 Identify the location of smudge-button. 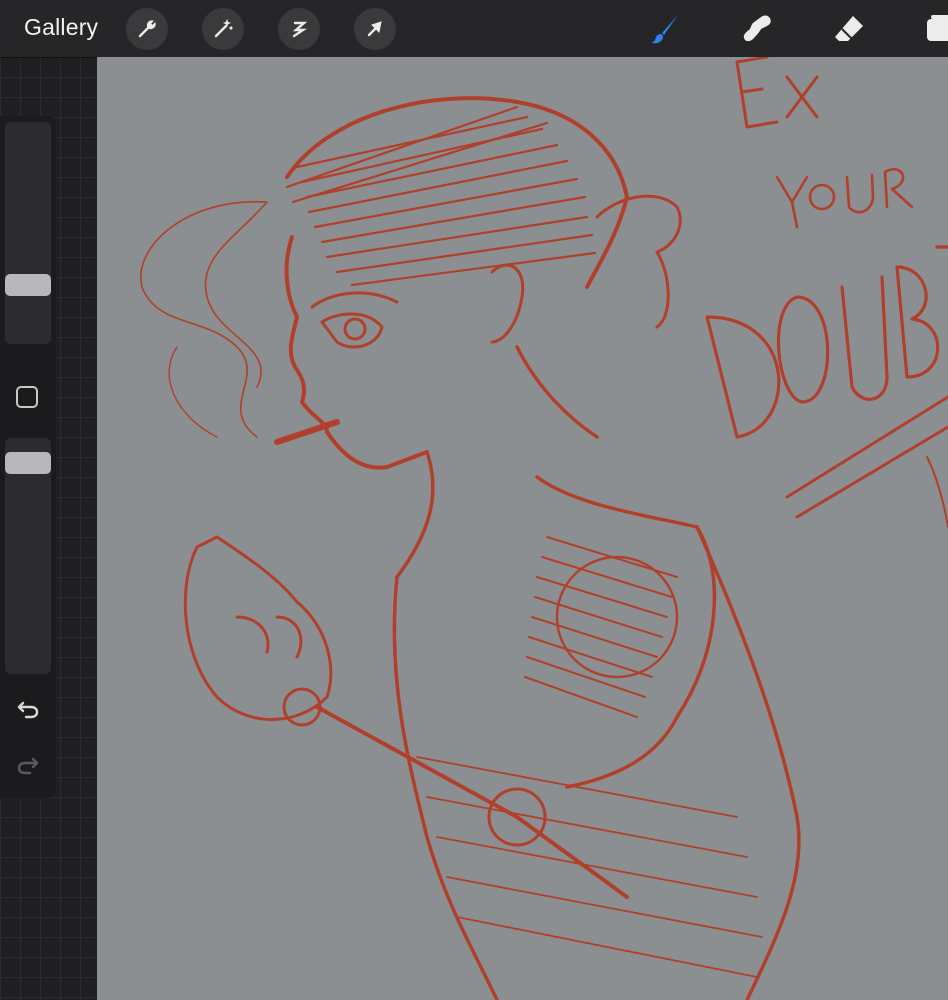
(757, 29).